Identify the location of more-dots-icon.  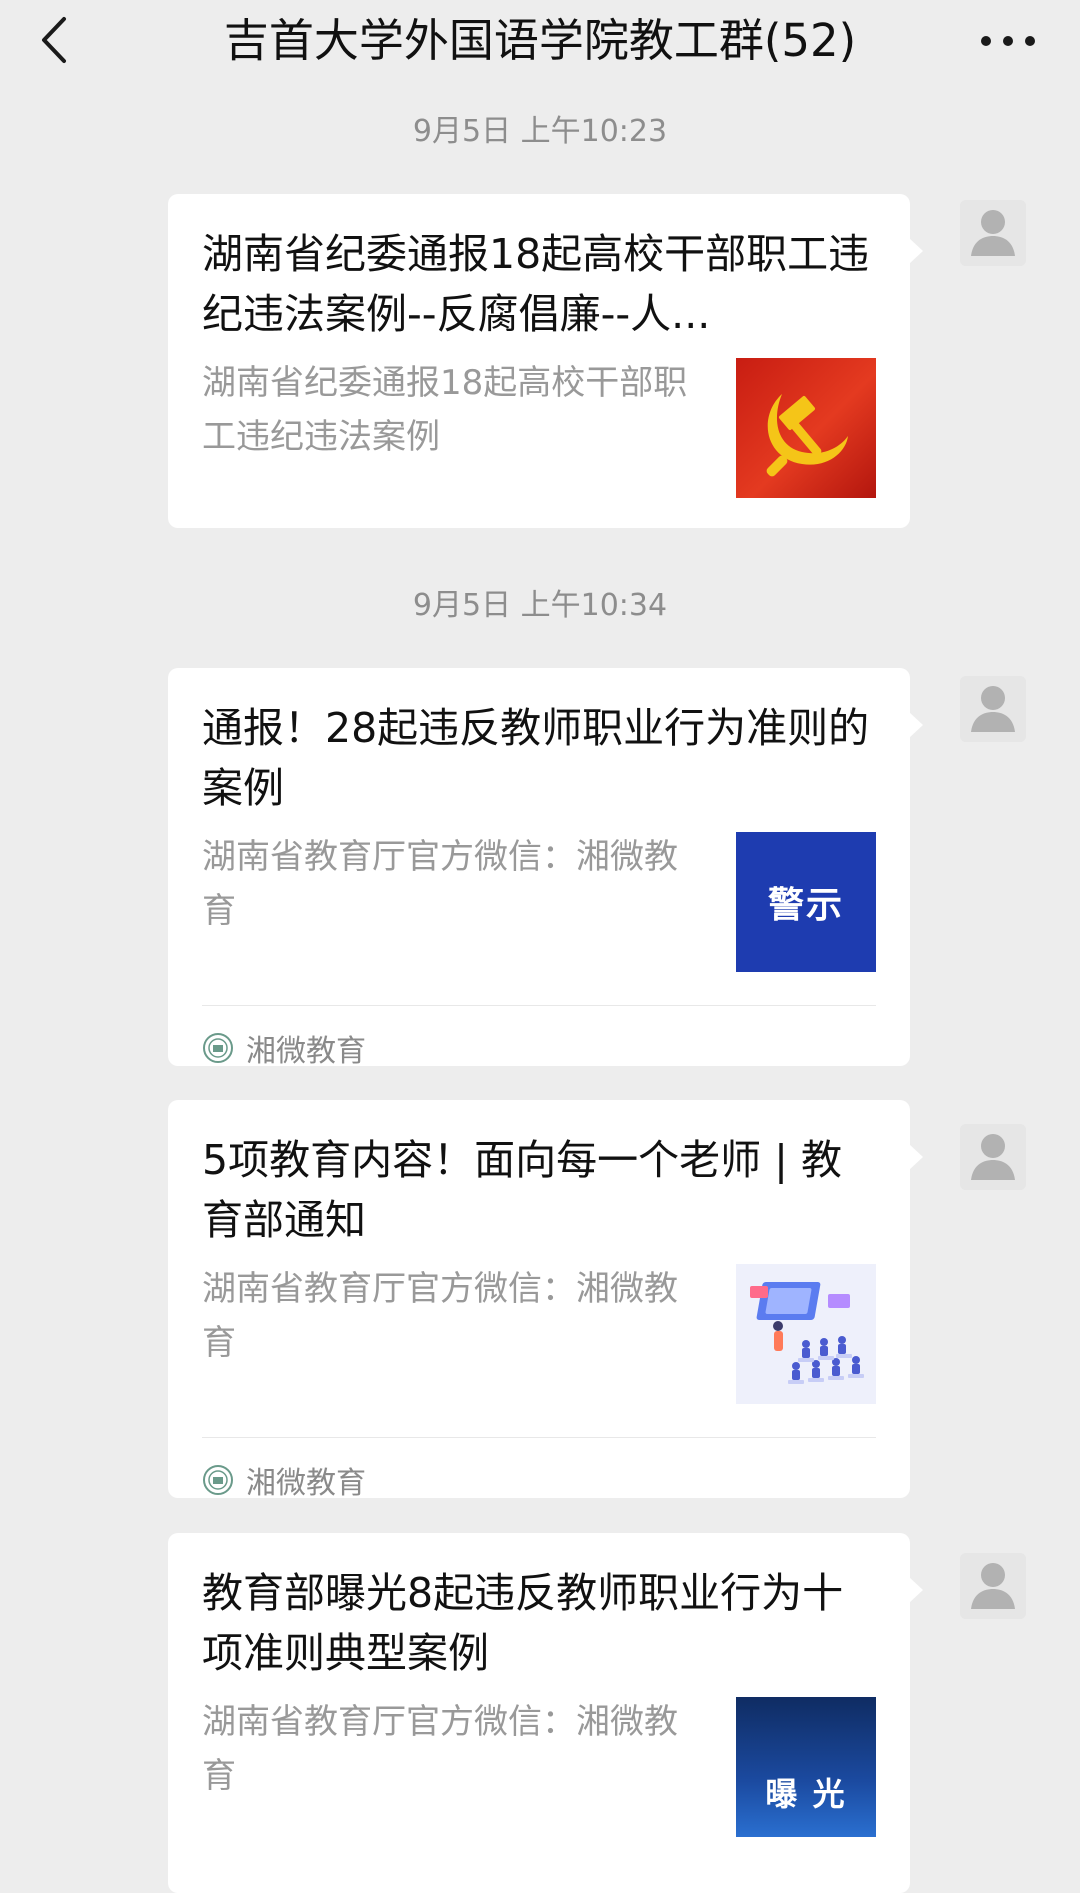
(1008, 41).